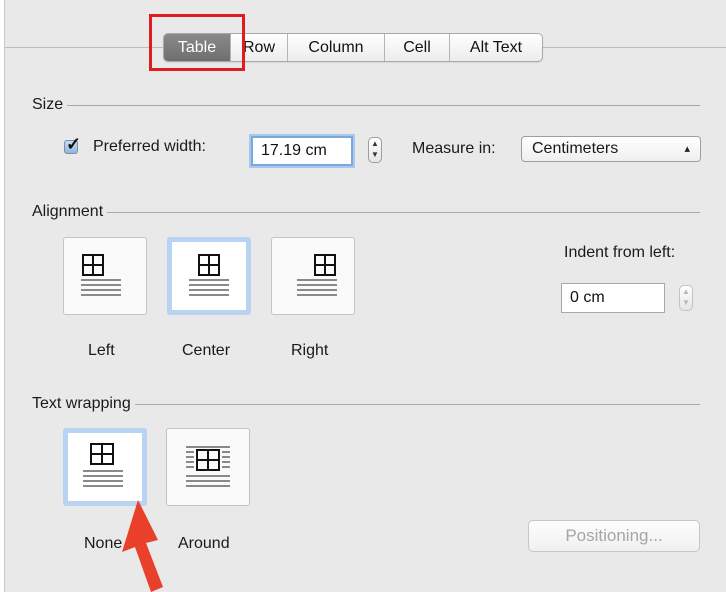  I want to click on preferred-width-label: Preferred width:, so click(149, 146).